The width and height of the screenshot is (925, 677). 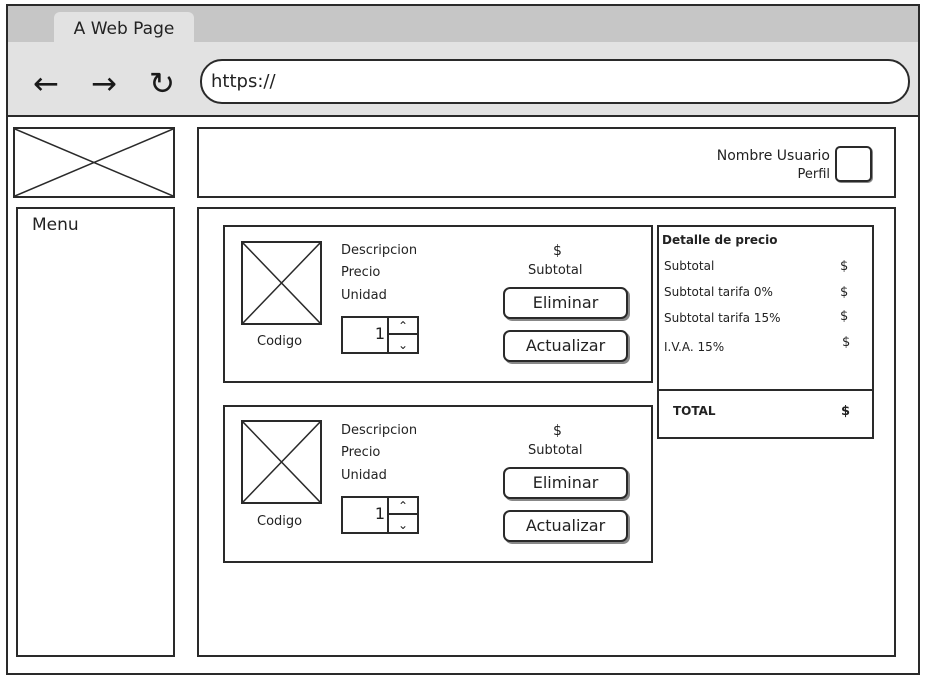 I want to click on price-detail-title: Detalle de precio, so click(x=720, y=240).